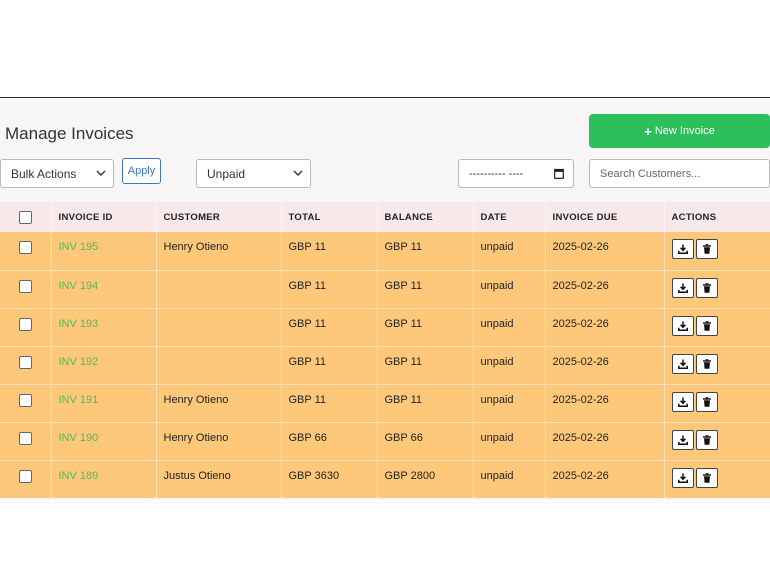 The image size is (770, 580). What do you see at coordinates (104, 402) in the screenshot?
I see `invoice-id-cell: INV 191` at bounding box center [104, 402].